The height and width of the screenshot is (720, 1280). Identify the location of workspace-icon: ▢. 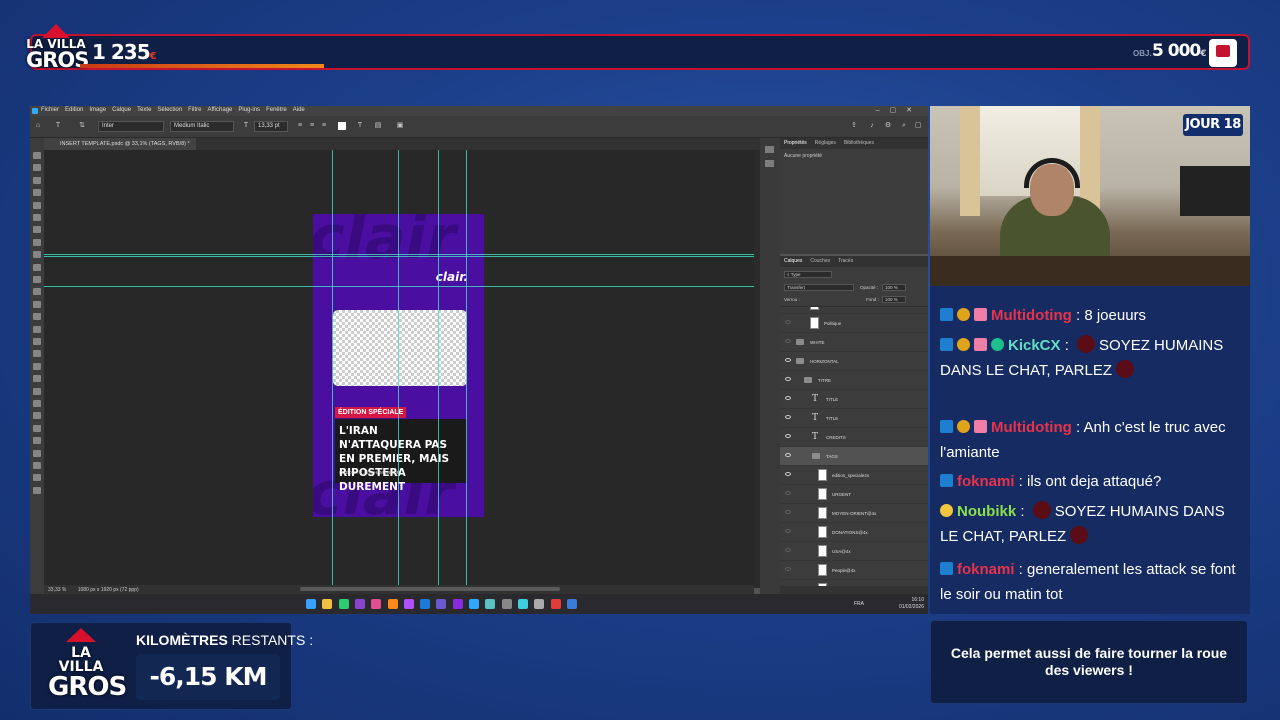
(918, 126).